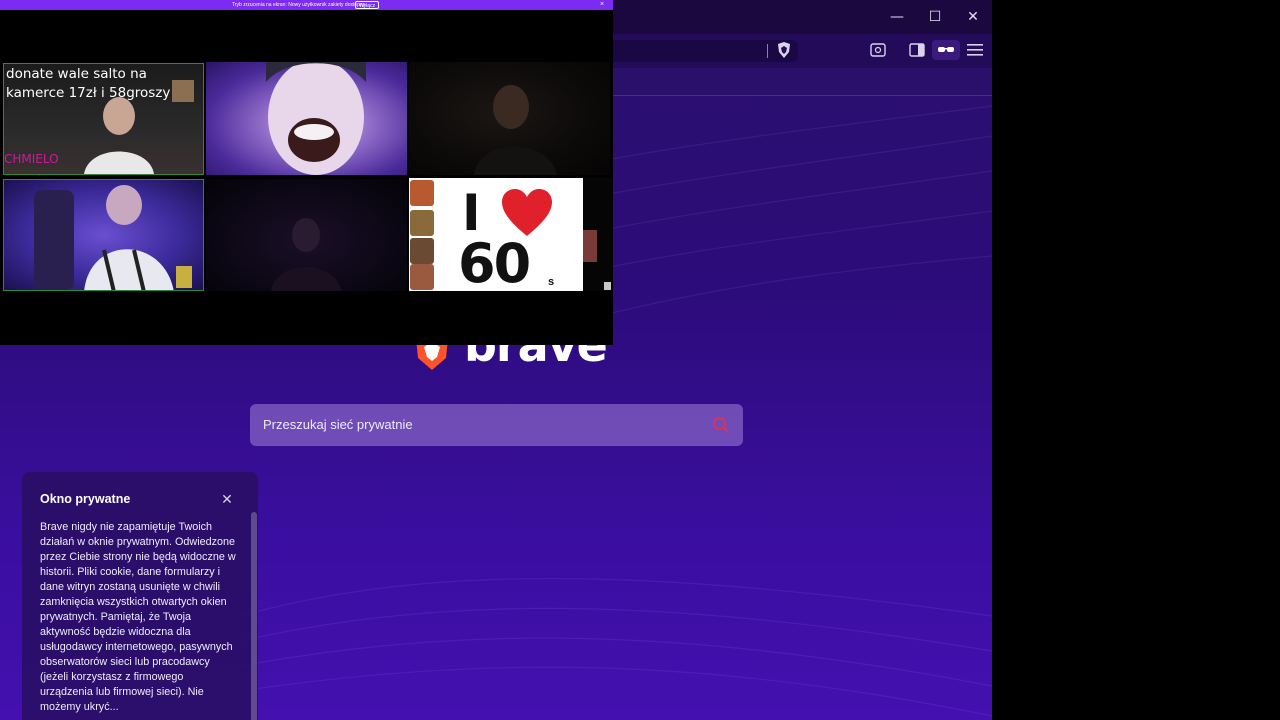  Describe the element at coordinates (602, 5) in the screenshot. I see `banner-close-button: ×` at that location.